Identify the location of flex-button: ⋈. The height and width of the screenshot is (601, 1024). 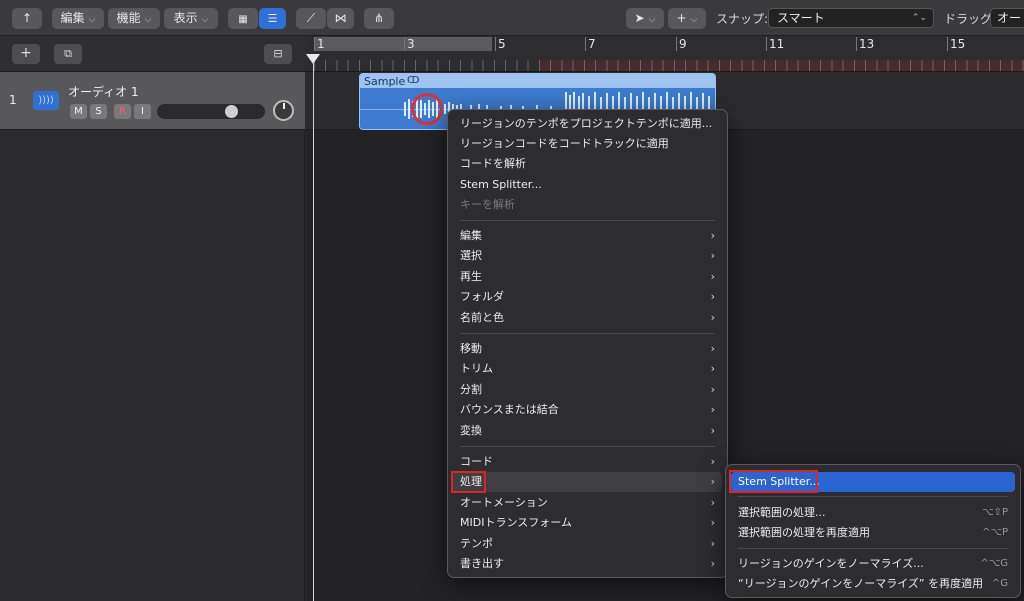
(340, 18).